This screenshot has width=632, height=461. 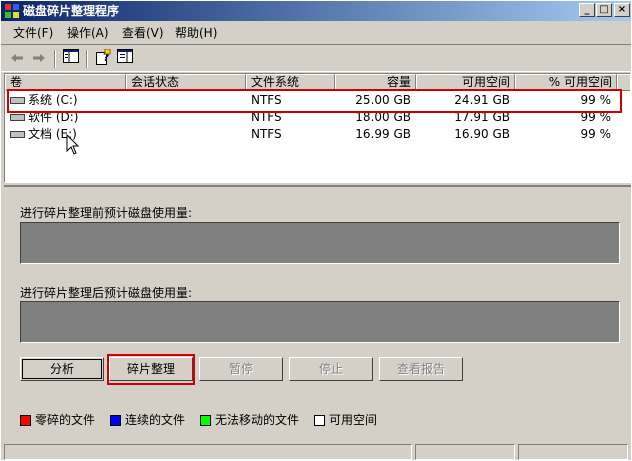 What do you see at coordinates (383, 100) in the screenshot?
I see `volume-capacity: 25.00 GB` at bounding box center [383, 100].